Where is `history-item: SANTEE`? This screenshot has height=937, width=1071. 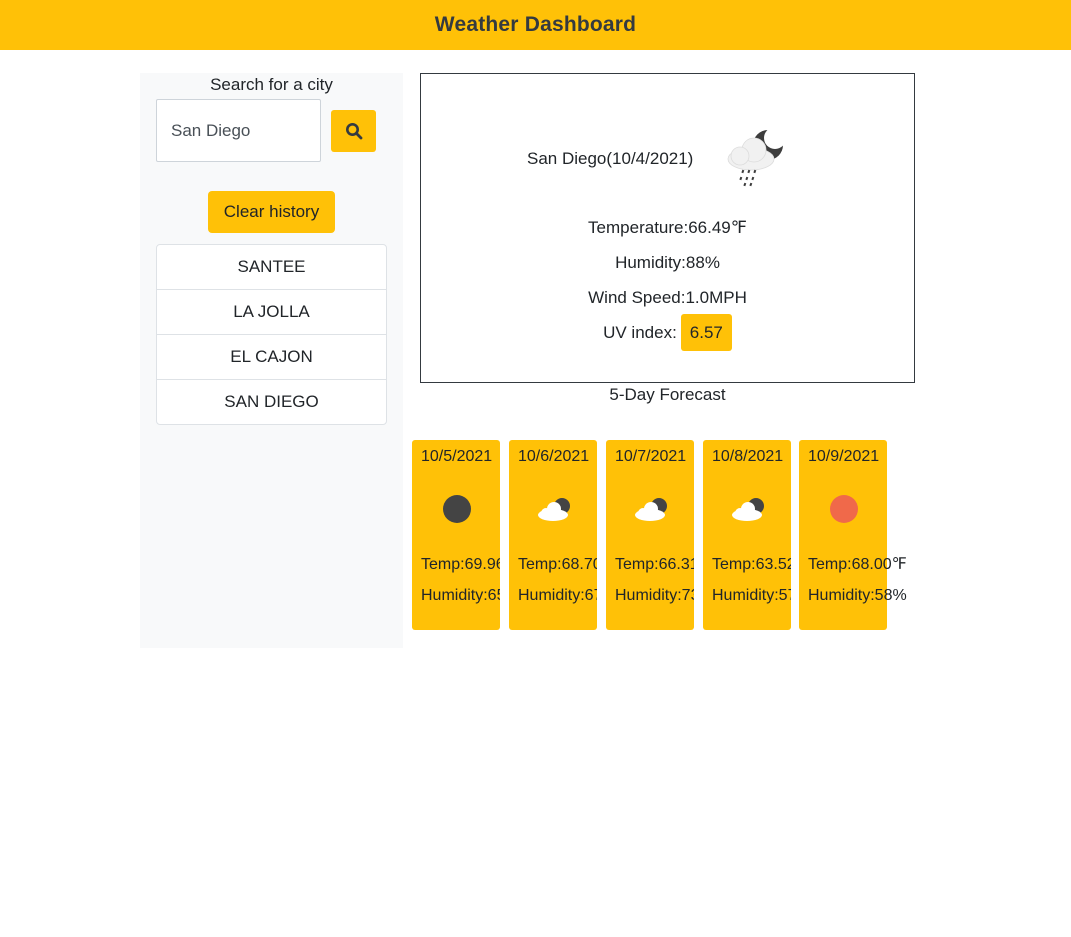 history-item: SANTEE is located at coordinates (271, 267).